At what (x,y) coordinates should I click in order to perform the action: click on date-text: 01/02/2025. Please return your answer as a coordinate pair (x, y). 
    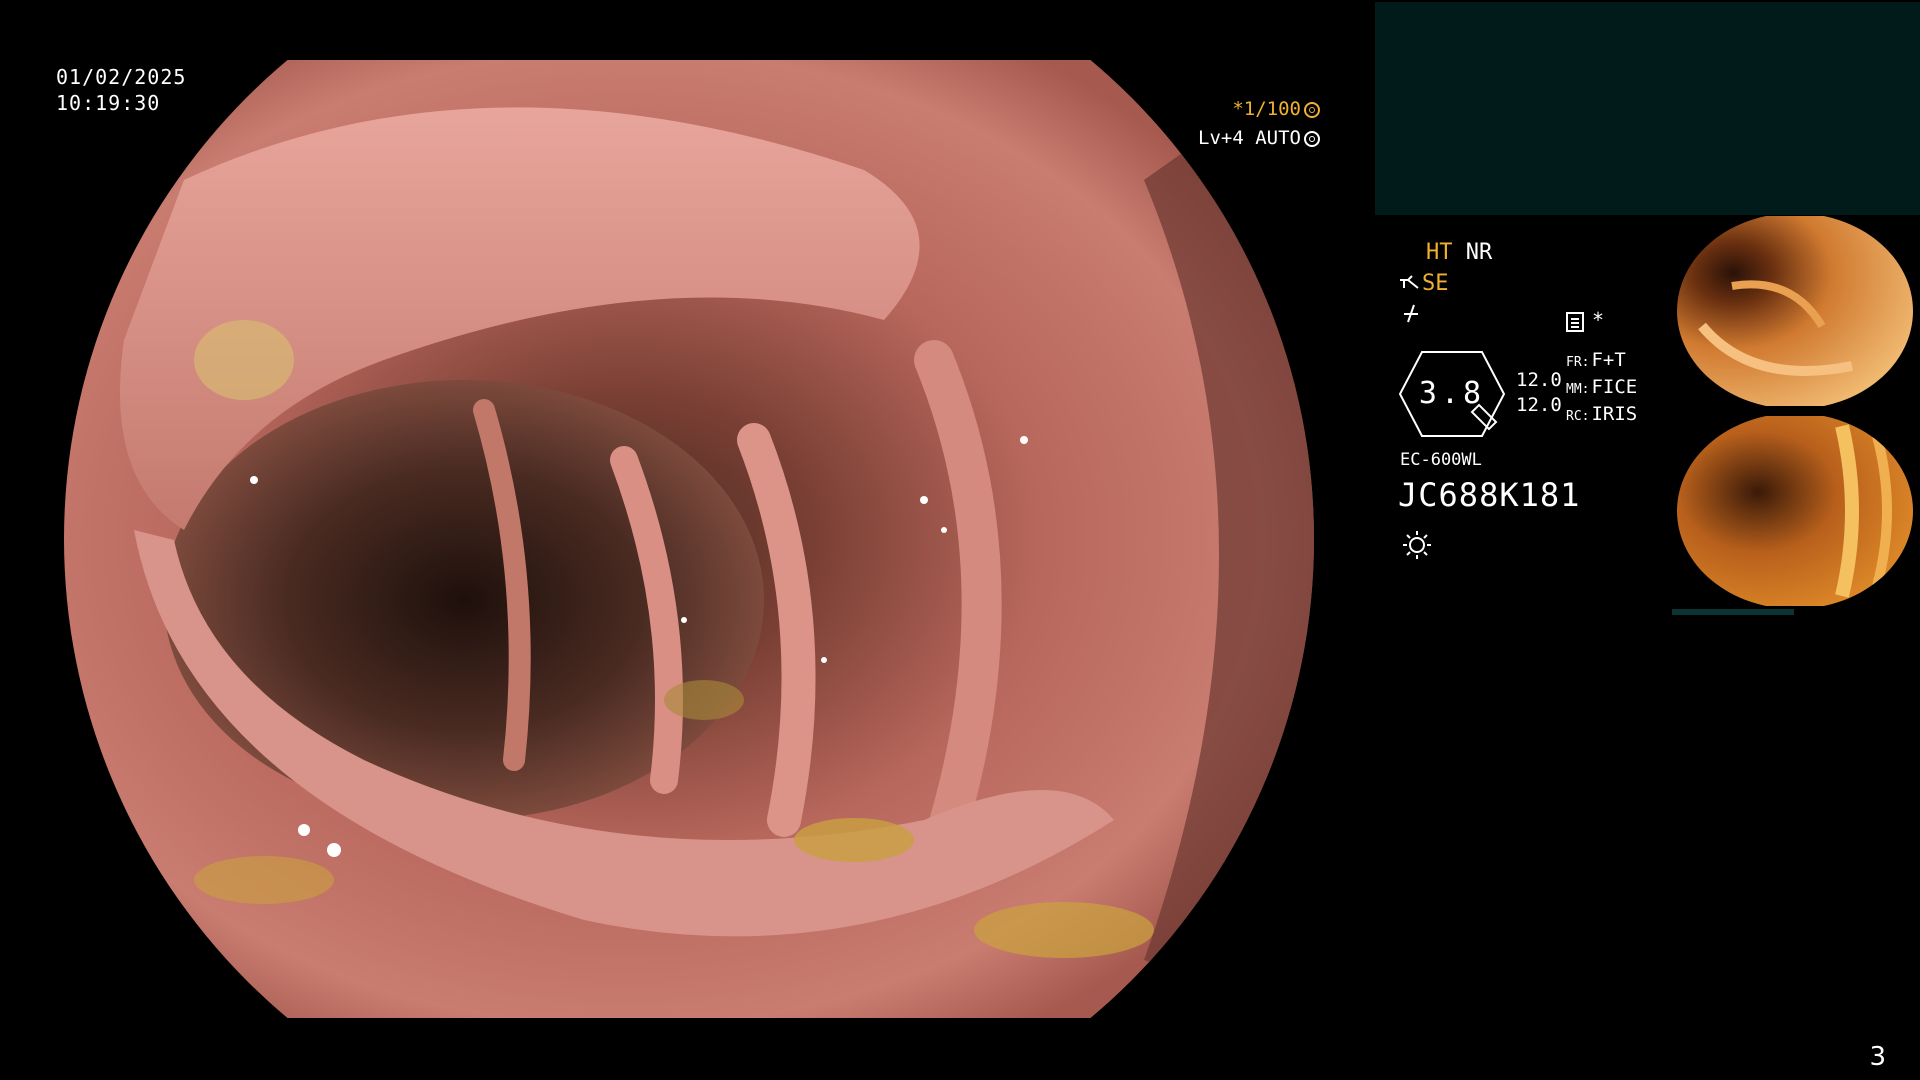
    Looking at the image, I should click on (121, 77).